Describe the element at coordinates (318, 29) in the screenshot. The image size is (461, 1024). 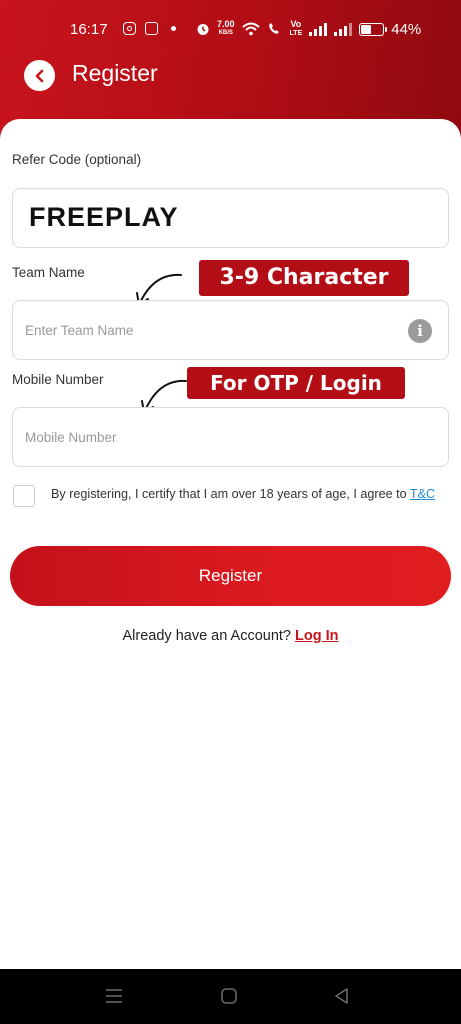
I see `signal-1-icon` at that location.